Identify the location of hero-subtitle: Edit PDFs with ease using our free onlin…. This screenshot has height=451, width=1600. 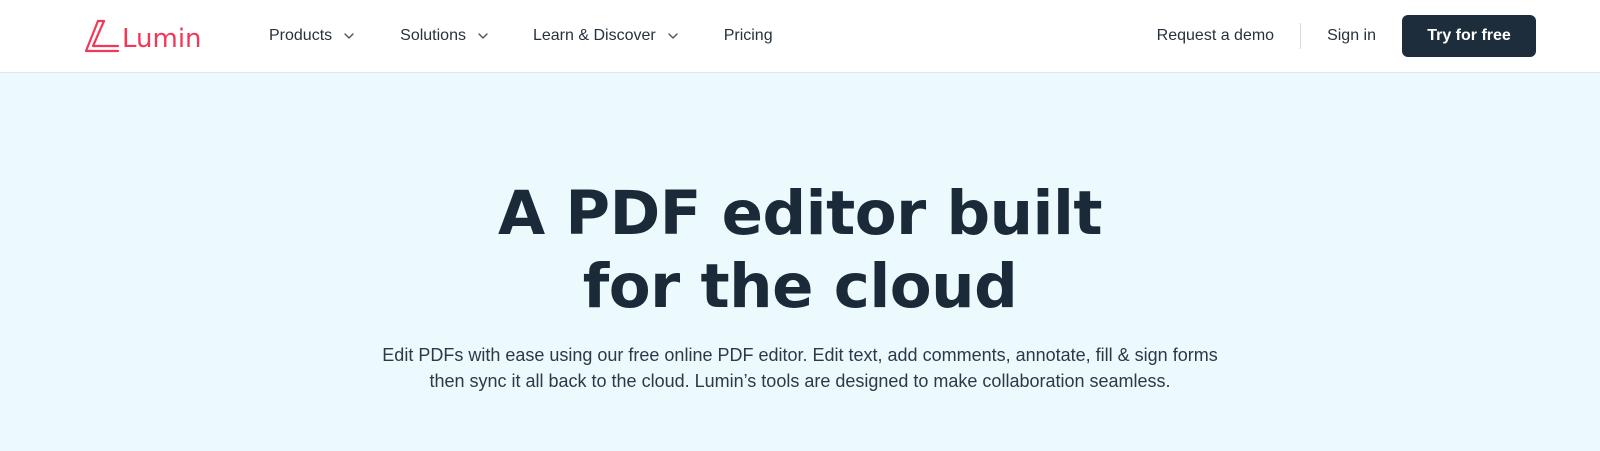
(800, 368).